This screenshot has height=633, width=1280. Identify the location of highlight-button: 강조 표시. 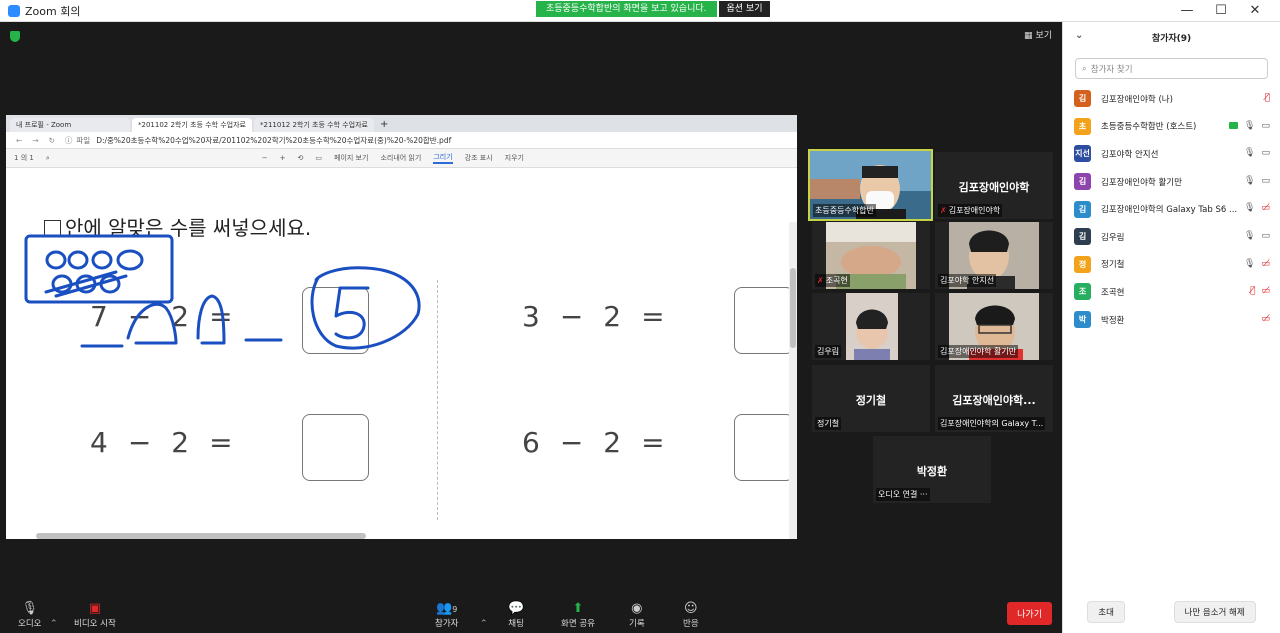
(479, 158).